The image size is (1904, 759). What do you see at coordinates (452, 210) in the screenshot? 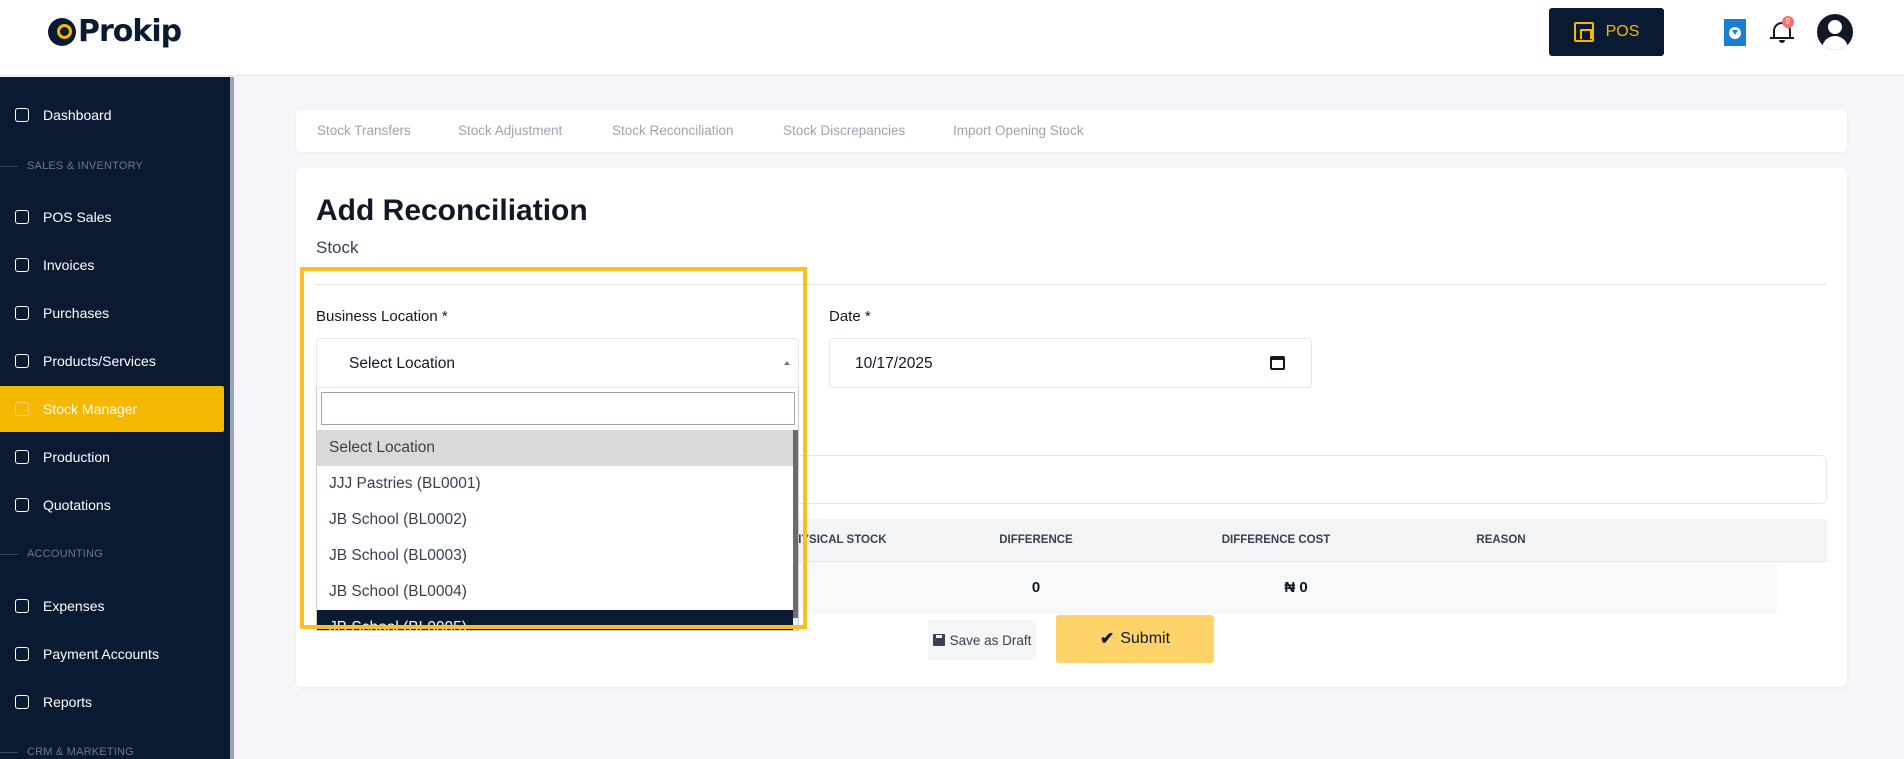
I see `page-title: Add Reconciliation` at bounding box center [452, 210].